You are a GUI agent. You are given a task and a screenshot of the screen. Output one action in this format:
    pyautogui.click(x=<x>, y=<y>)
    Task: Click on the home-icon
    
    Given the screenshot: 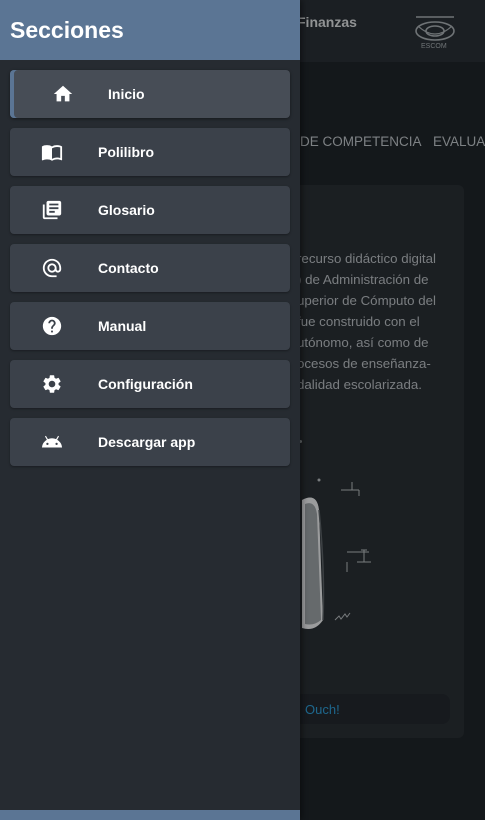 What is the action you would take?
    pyautogui.click(x=63, y=94)
    